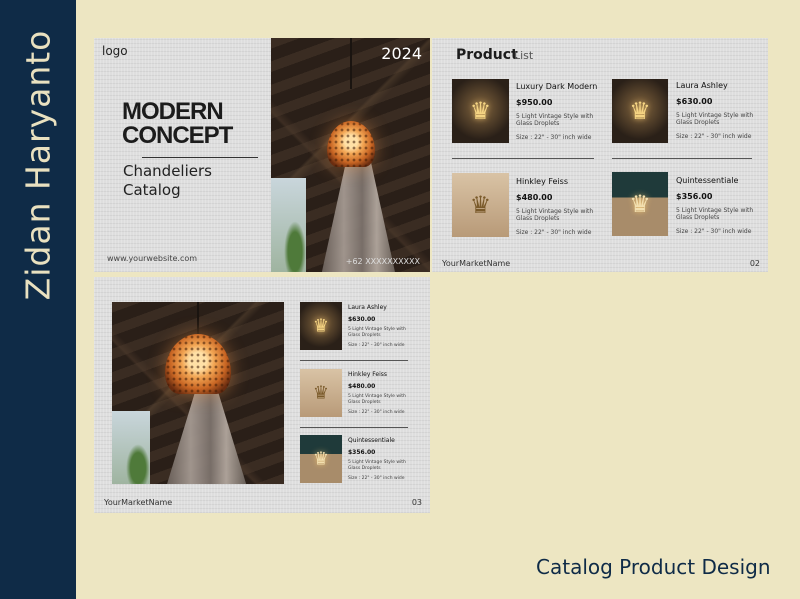  I want to click on cover-website: www.yourwebsite.com, so click(152, 258).